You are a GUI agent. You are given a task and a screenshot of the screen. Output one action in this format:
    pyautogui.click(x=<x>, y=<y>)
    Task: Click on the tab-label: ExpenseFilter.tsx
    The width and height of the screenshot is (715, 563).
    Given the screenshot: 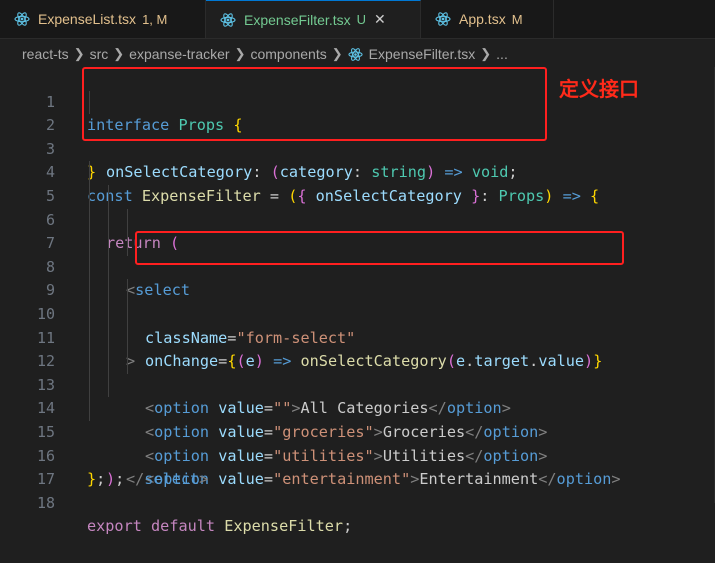 What is the action you would take?
    pyautogui.click(x=297, y=19)
    